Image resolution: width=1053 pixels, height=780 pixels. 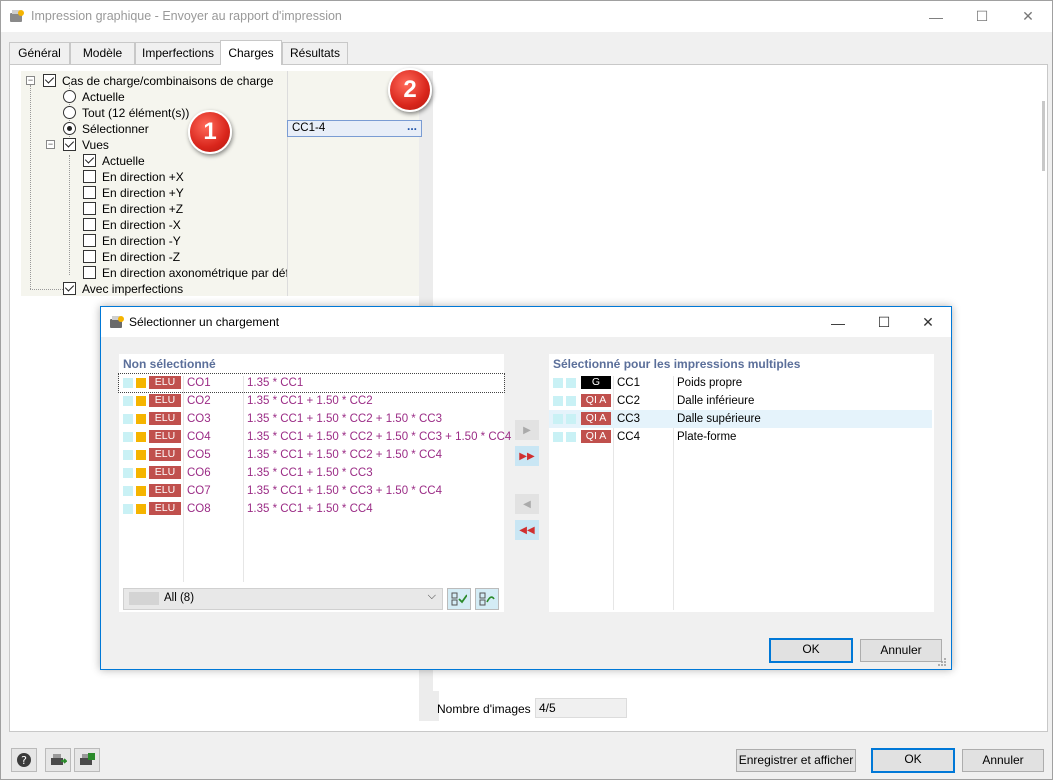 I want to click on imperfections-checkbox, so click(x=69, y=288).